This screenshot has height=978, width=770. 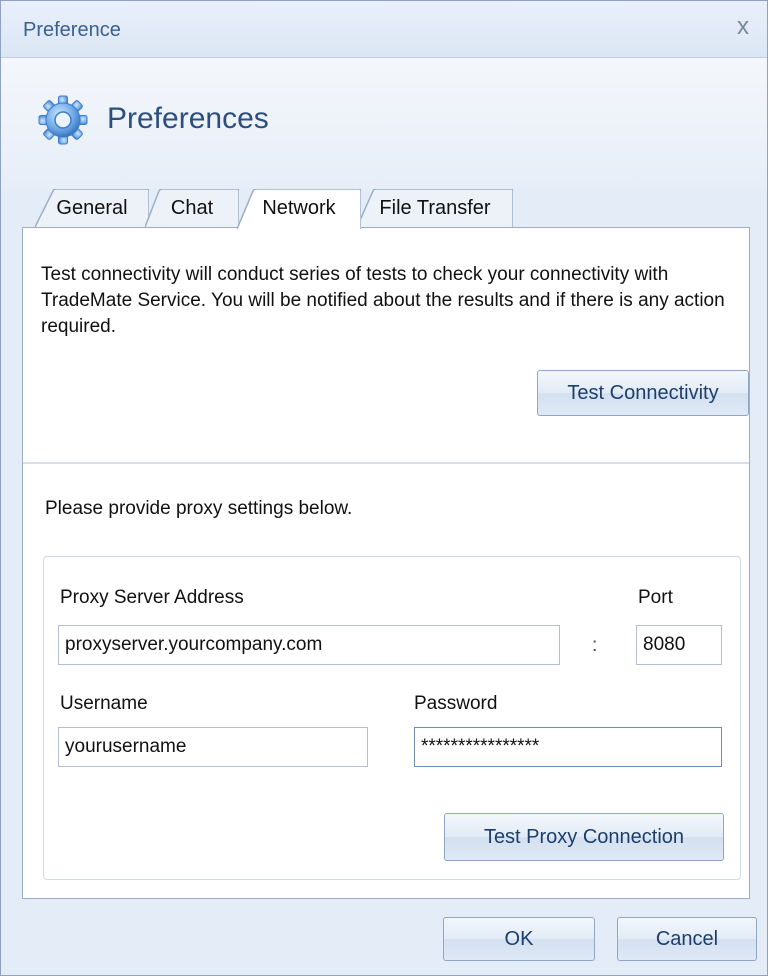 What do you see at coordinates (386, 463) in the screenshot?
I see `section-divider` at bounding box center [386, 463].